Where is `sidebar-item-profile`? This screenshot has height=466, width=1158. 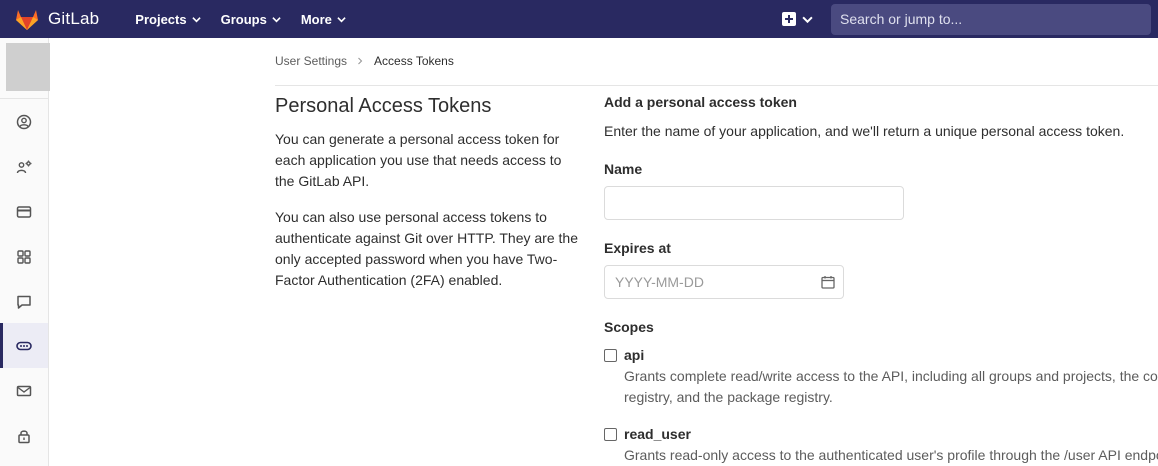
sidebar-item-profile is located at coordinates (24, 121).